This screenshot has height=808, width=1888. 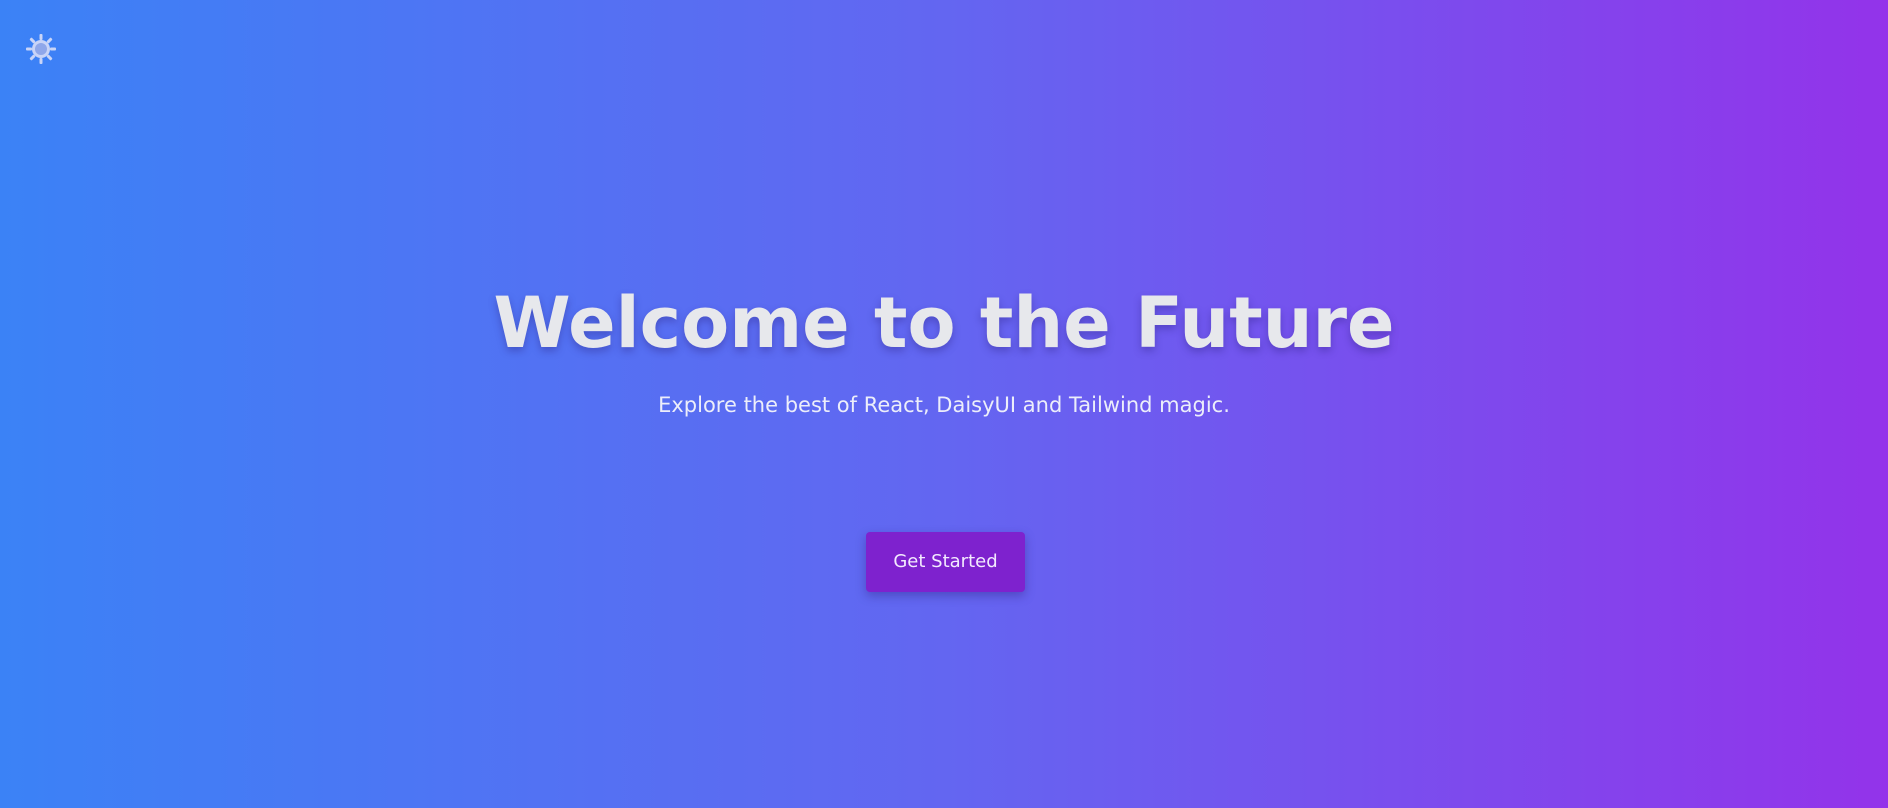 I want to click on hero-title: Welcome to the Future, so click(x=944, y=323).